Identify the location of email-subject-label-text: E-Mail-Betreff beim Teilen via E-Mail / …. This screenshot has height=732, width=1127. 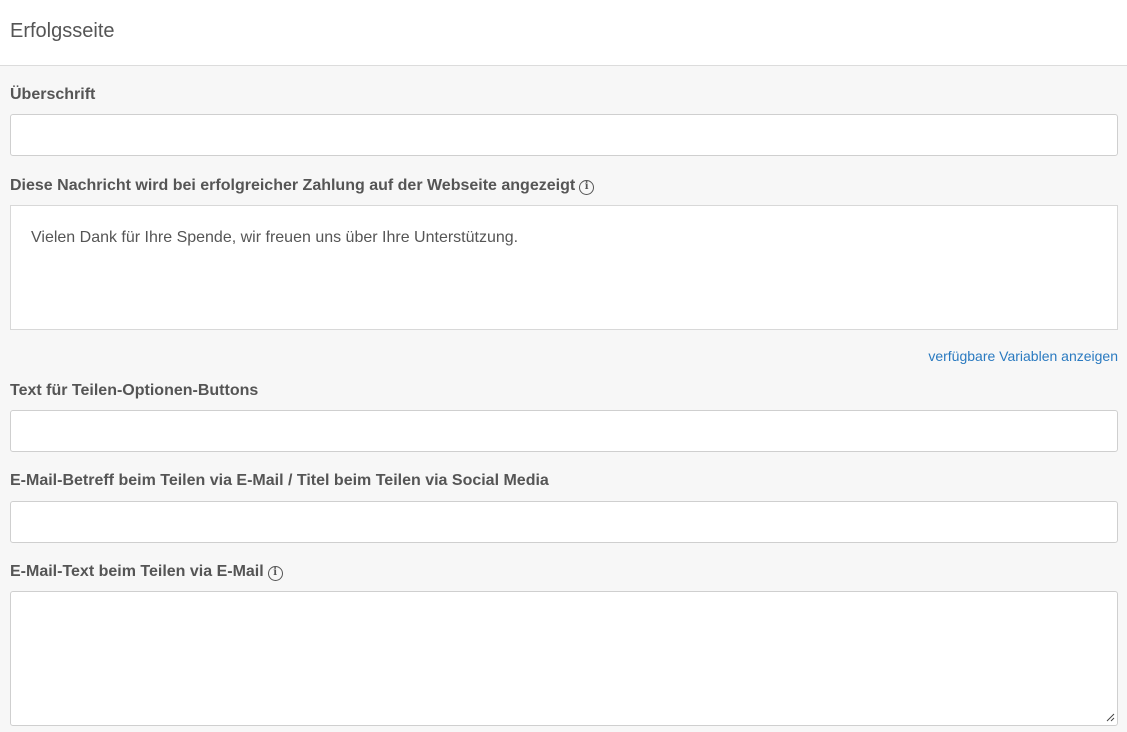
(279, 480).